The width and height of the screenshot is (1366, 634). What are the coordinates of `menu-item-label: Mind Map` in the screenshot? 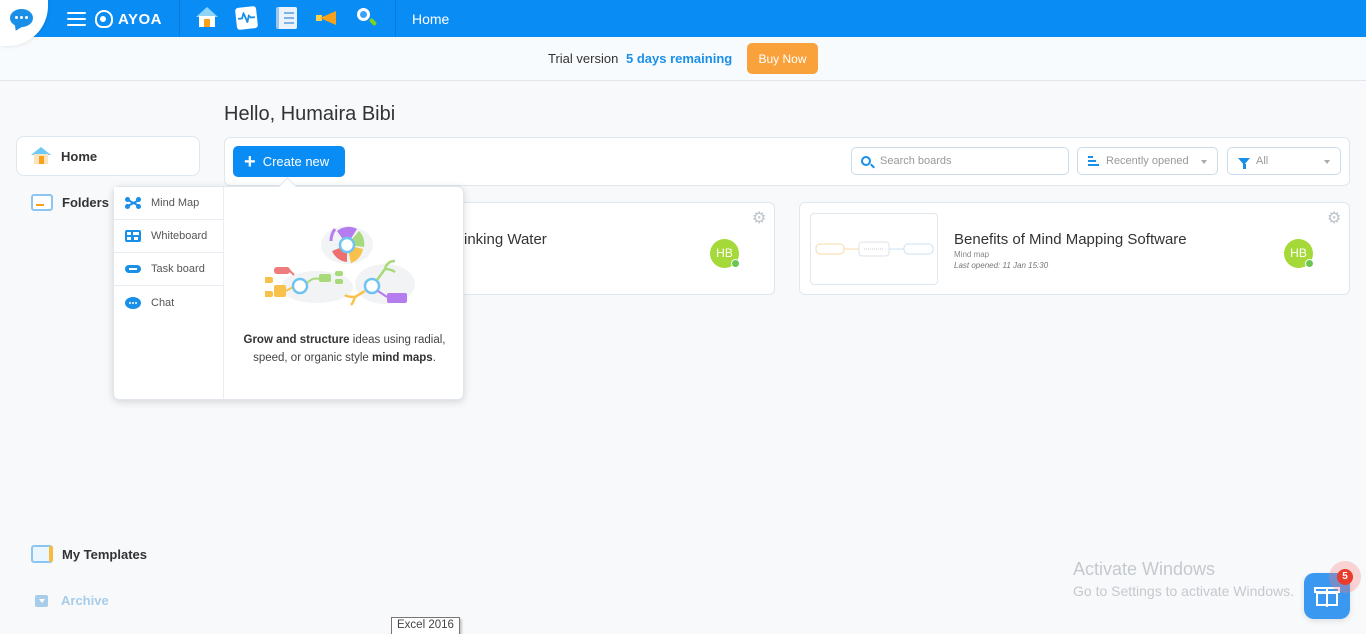 It's located at (175, 203).